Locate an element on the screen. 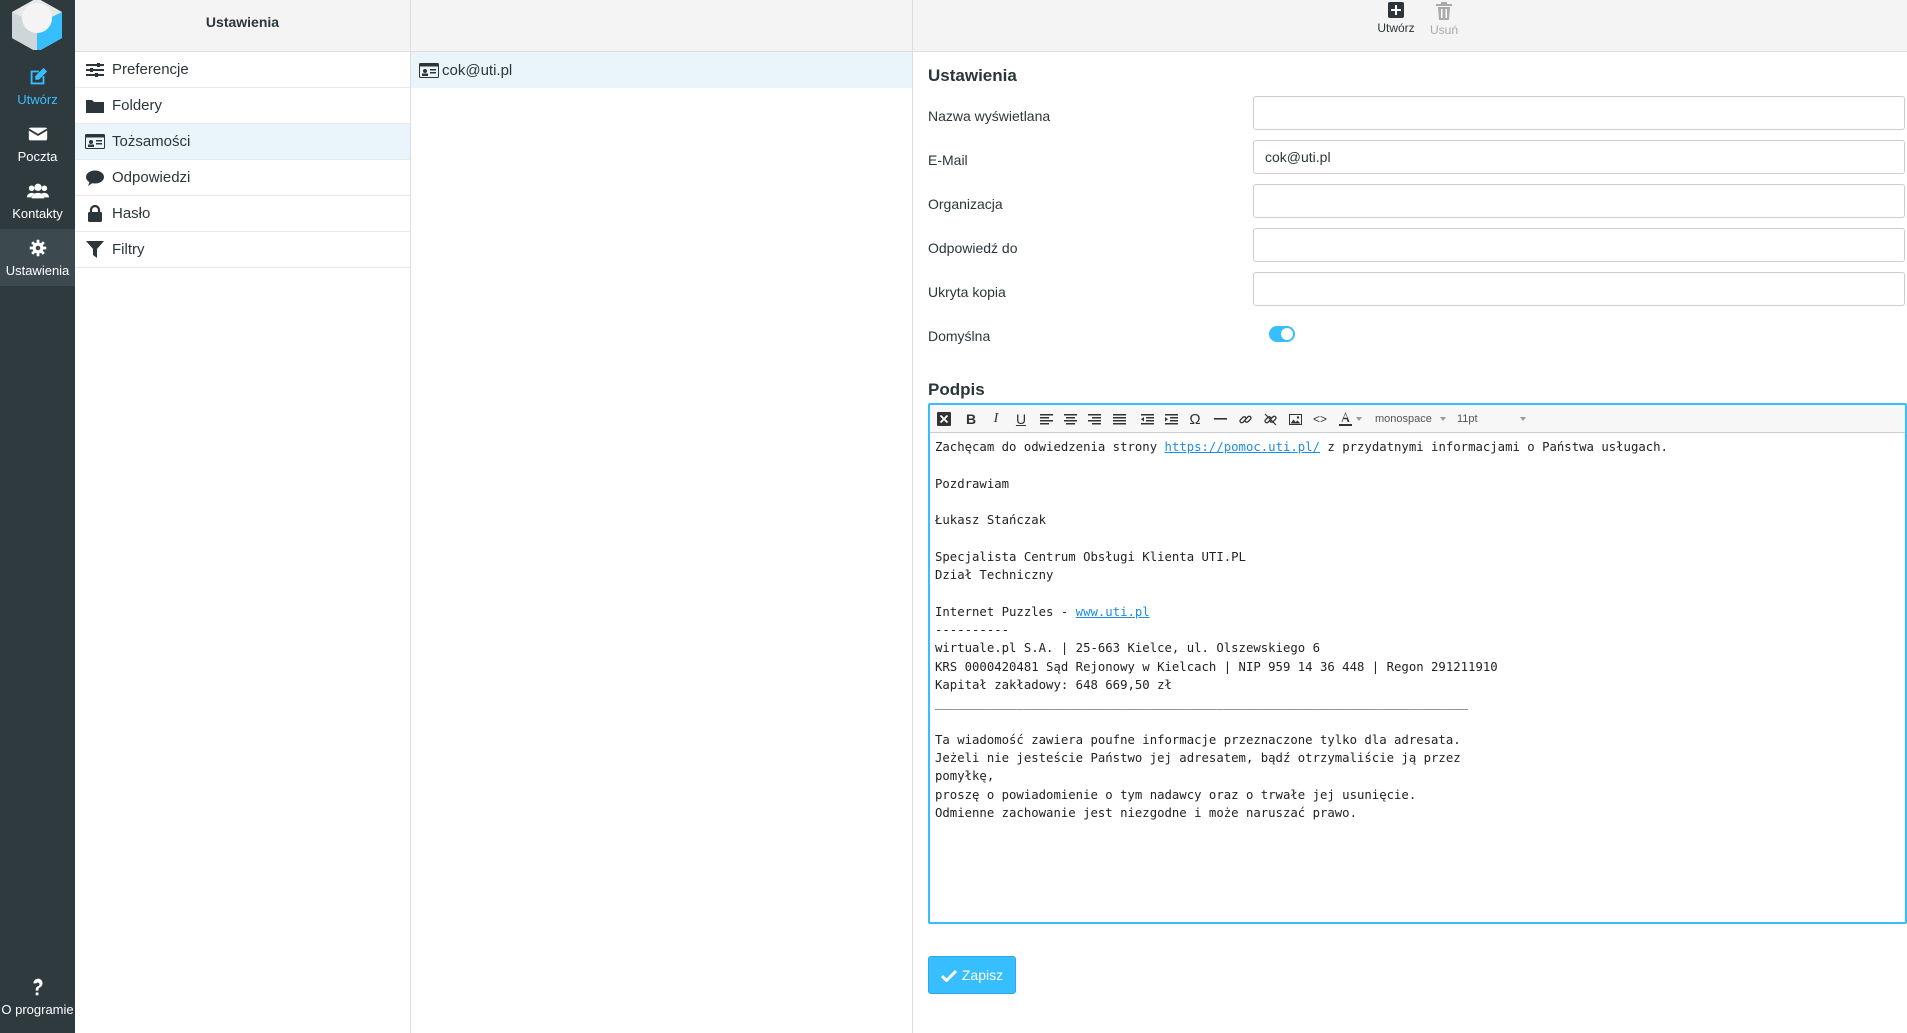 The width and height of the screenshot is (1907, 1033). font-size-select: 11pt is located at coordinates (1492, 419).